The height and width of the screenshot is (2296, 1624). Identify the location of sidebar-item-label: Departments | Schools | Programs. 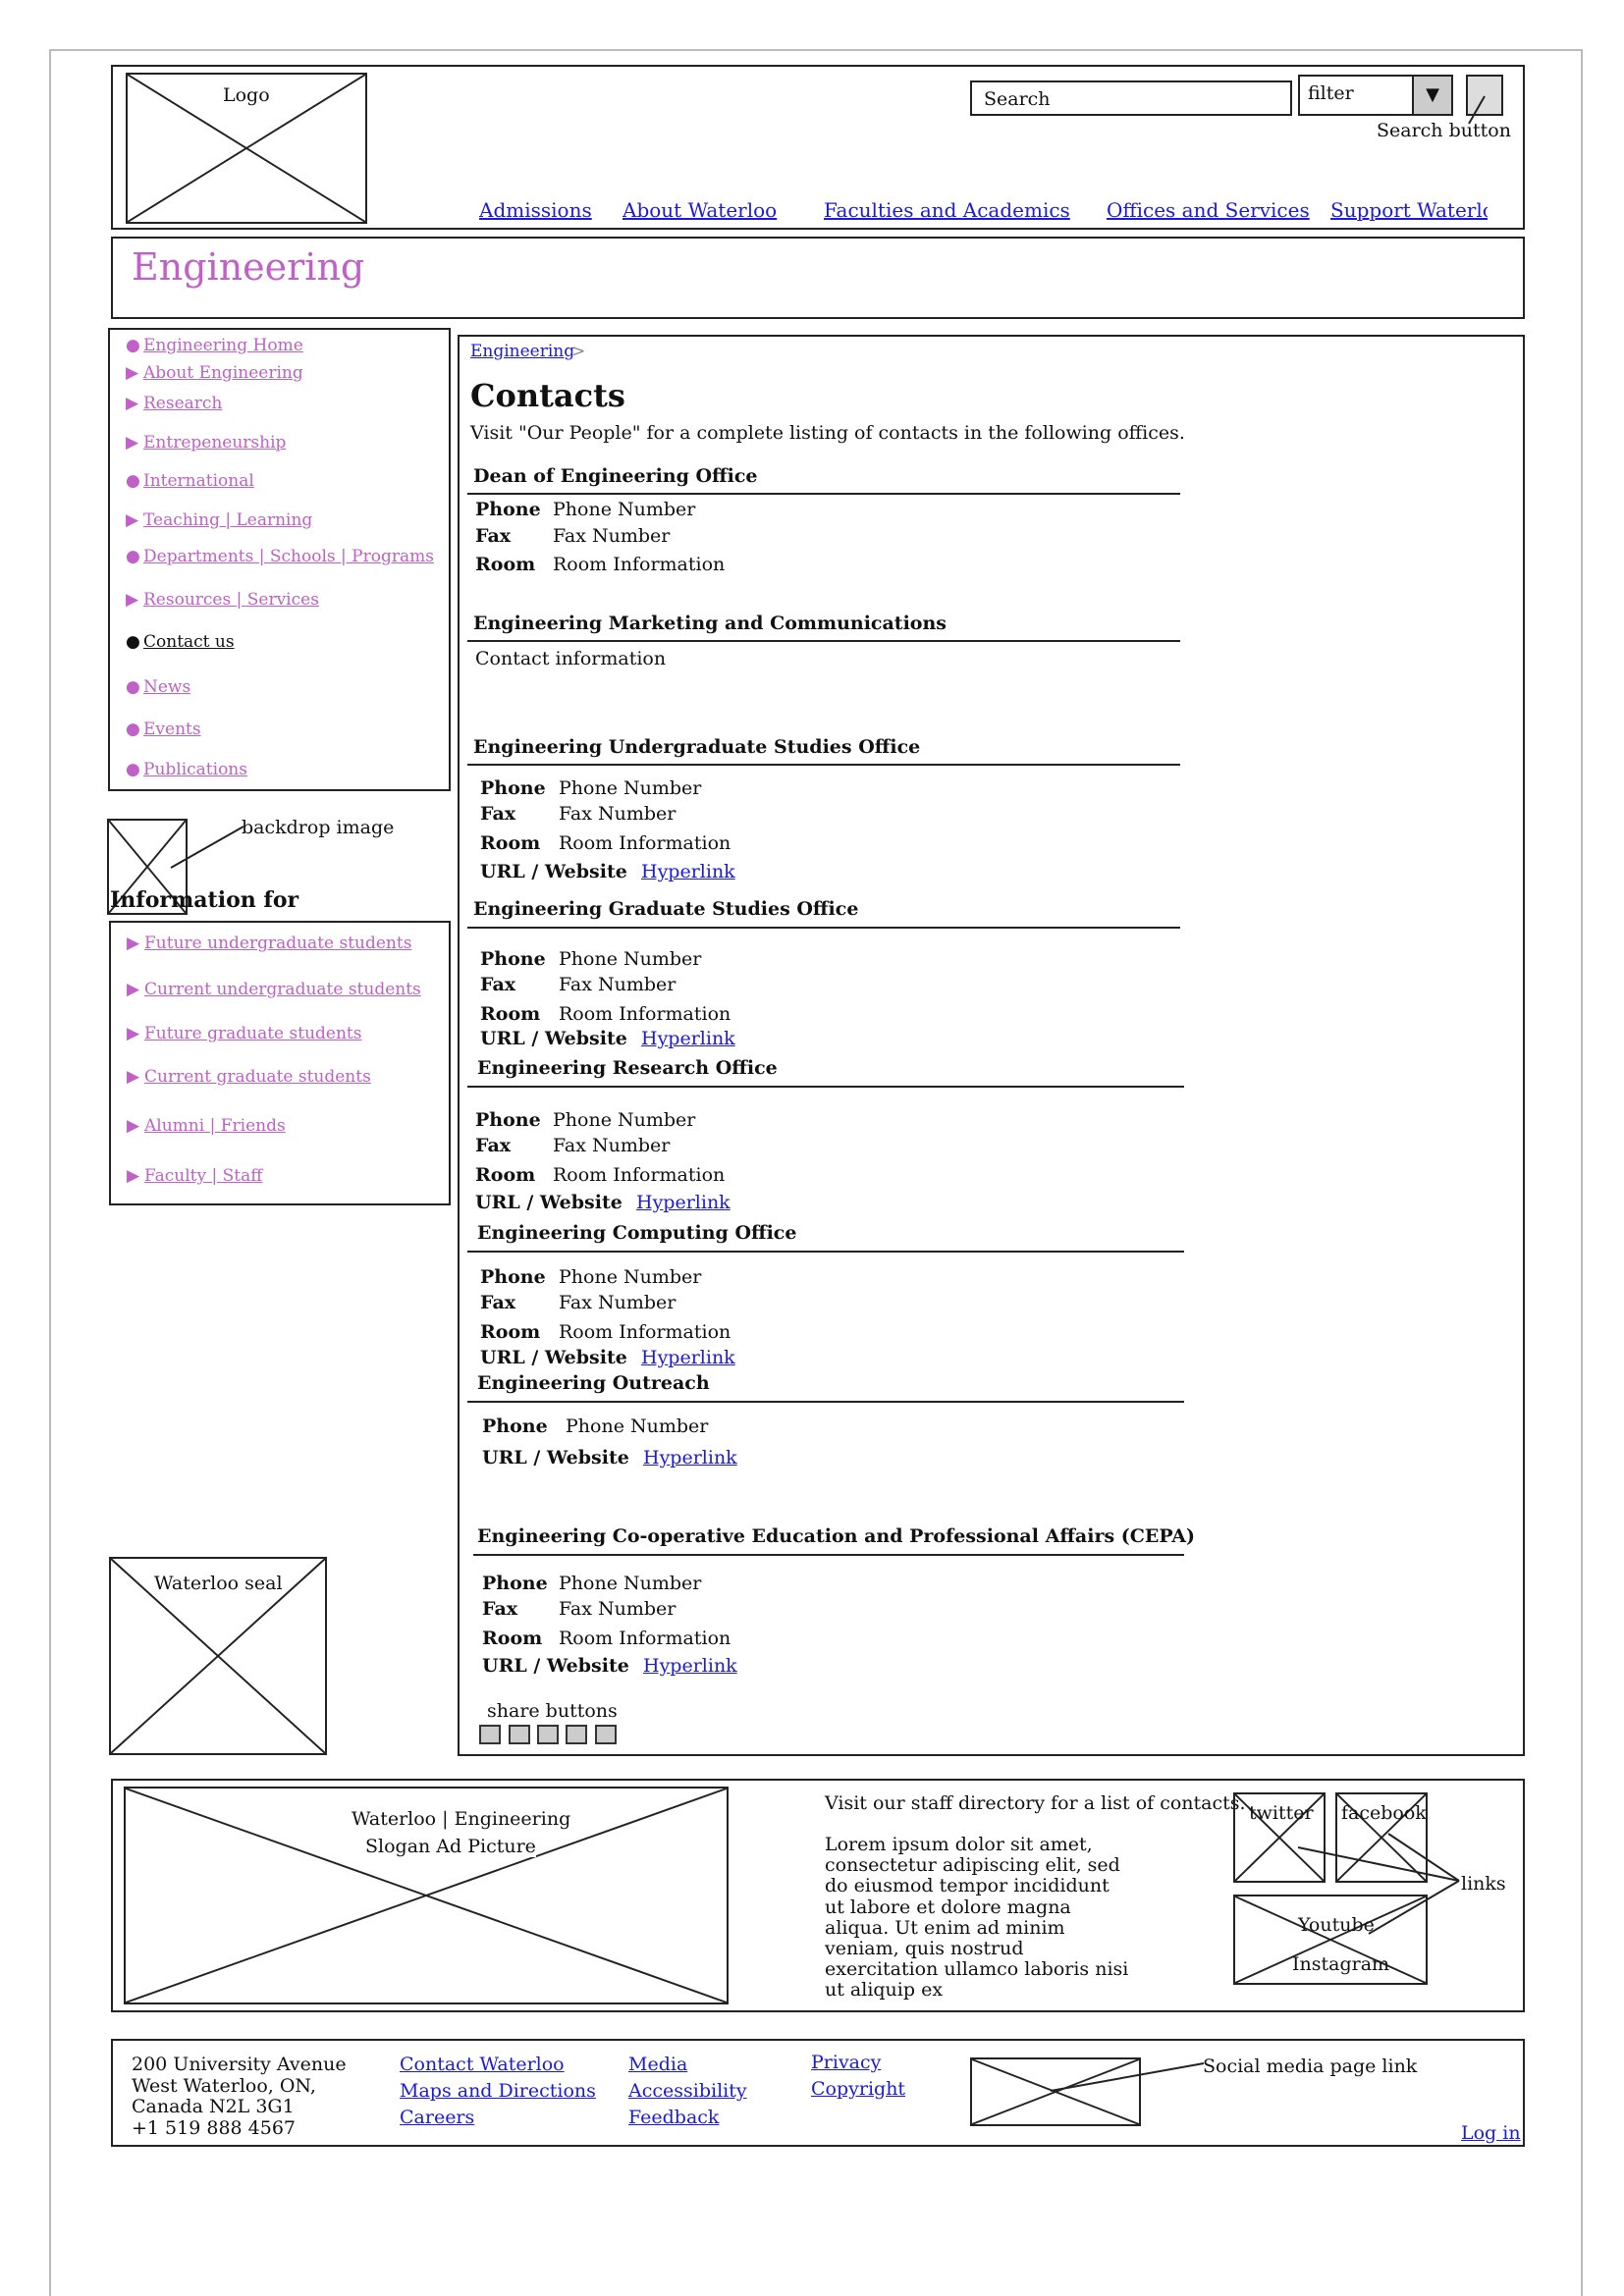
(288, 556).